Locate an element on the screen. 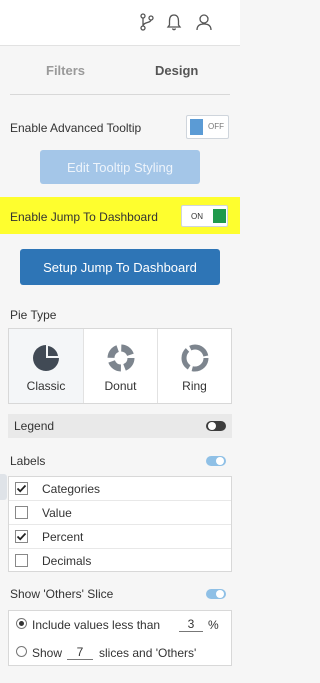 The image size is (320, 683). legend-row: Legend is located at coordinates (120, 426).